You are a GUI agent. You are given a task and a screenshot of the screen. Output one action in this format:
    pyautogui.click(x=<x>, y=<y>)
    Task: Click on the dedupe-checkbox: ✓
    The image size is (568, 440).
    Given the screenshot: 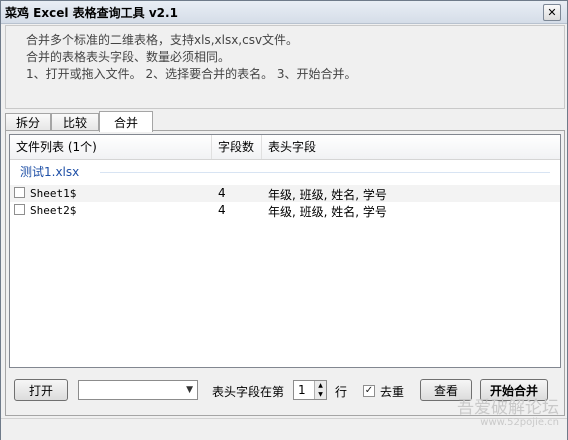 What is the action you would take?
    pyautogui.click(x=369, y=391)
    